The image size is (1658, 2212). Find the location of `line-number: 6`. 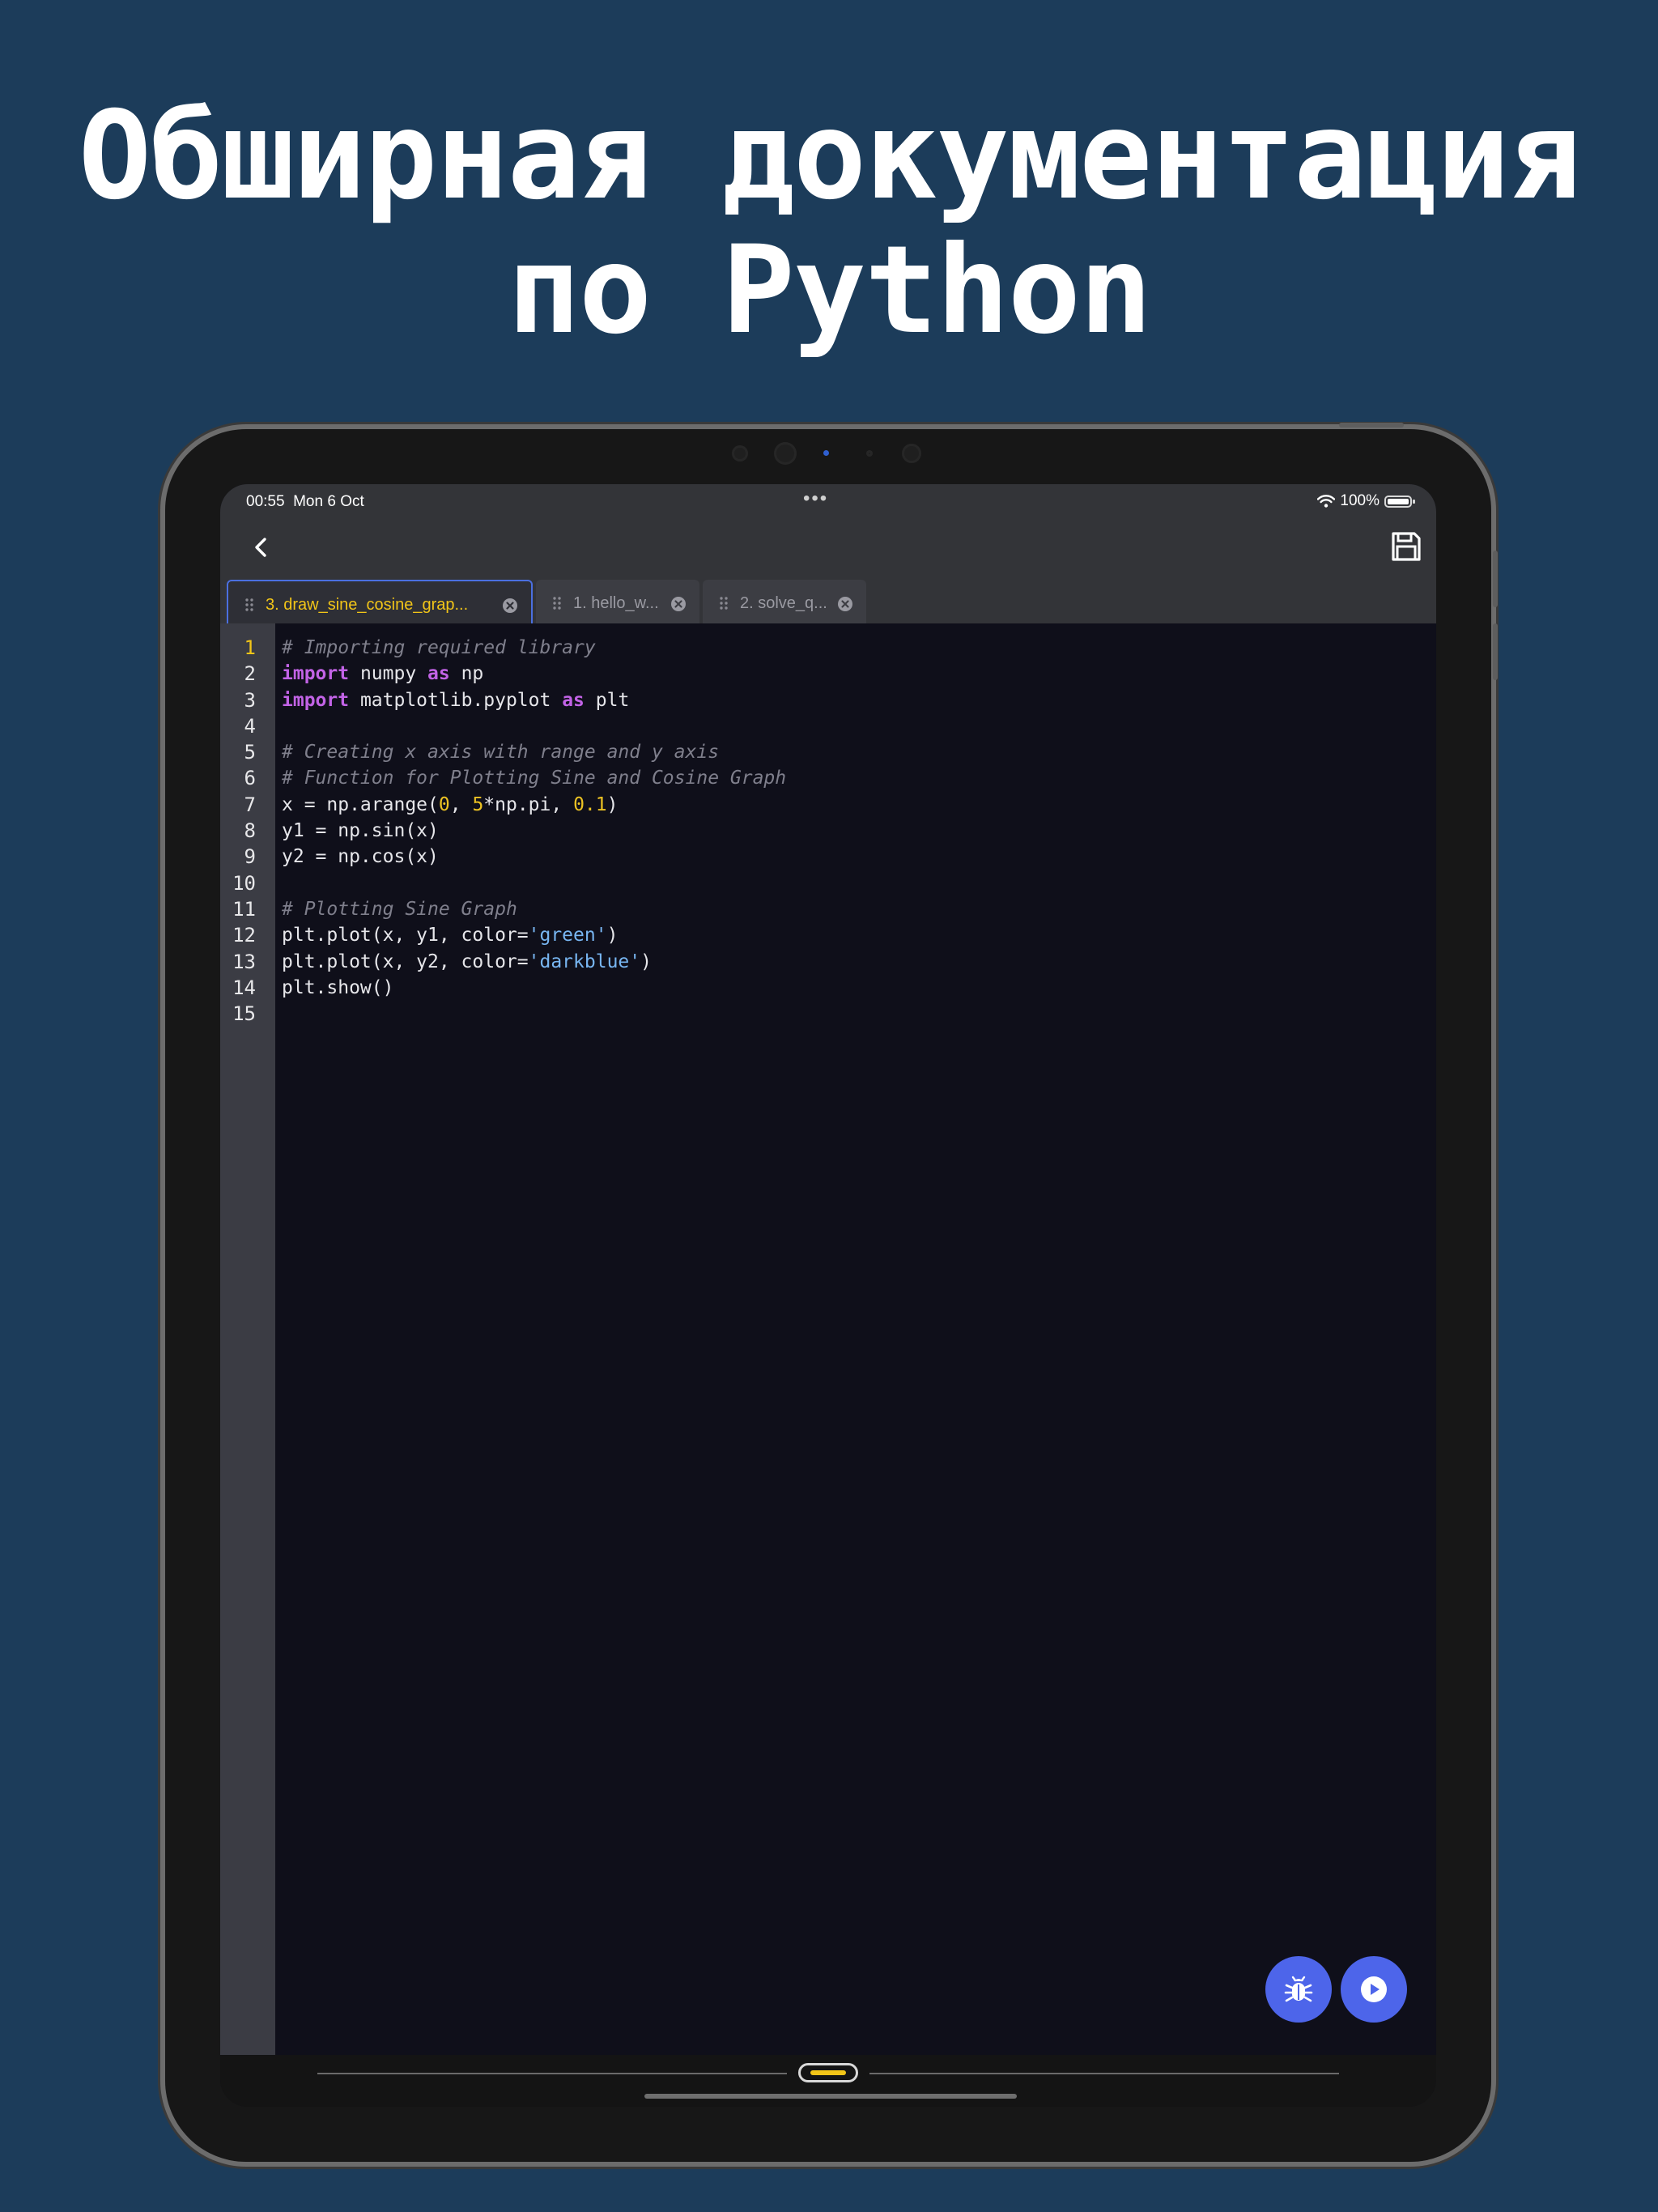

line-number: 6 is located at coordinates (250, 778).